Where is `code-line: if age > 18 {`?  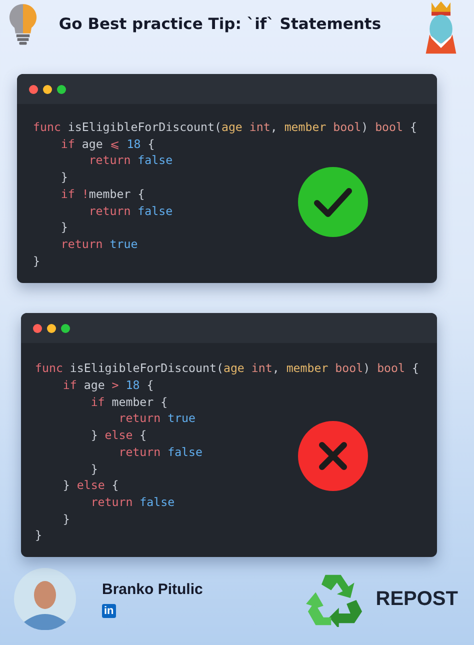
code-line: if age > 18 { is located at coordinates (108, 385).